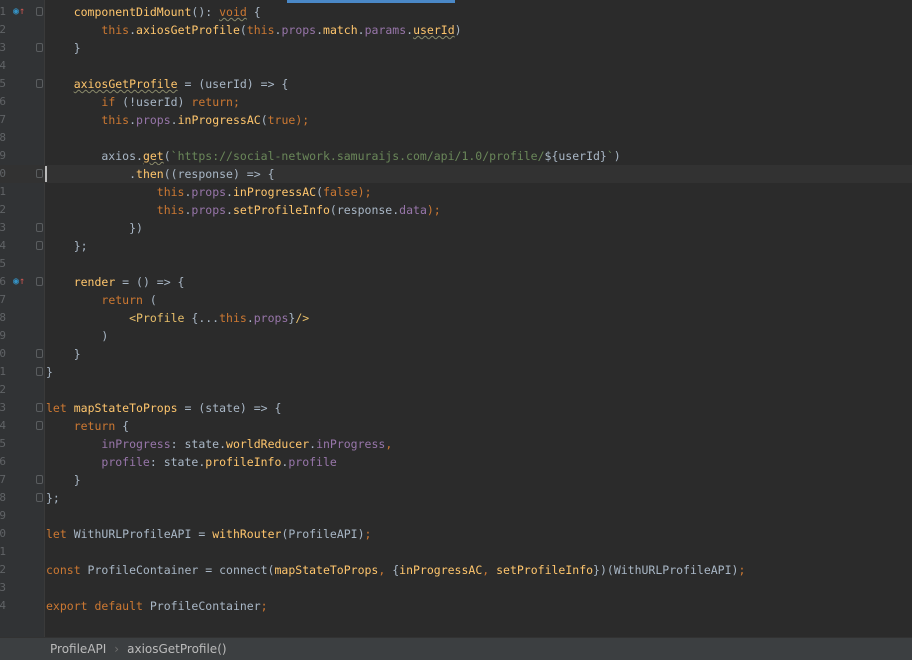 Image resolution: width=912 pixels, height=660 pixels. I want to click on code-line: 5 axiosGetProfile = (userId) => {, so click(456, 84).